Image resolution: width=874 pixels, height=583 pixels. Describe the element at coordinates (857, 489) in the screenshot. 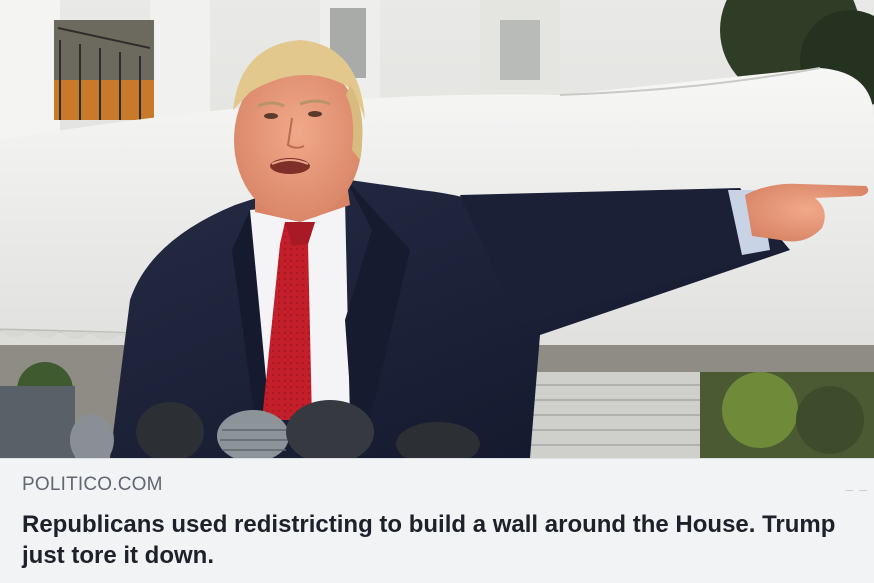

I see `more-options-icon: – –` at that location.